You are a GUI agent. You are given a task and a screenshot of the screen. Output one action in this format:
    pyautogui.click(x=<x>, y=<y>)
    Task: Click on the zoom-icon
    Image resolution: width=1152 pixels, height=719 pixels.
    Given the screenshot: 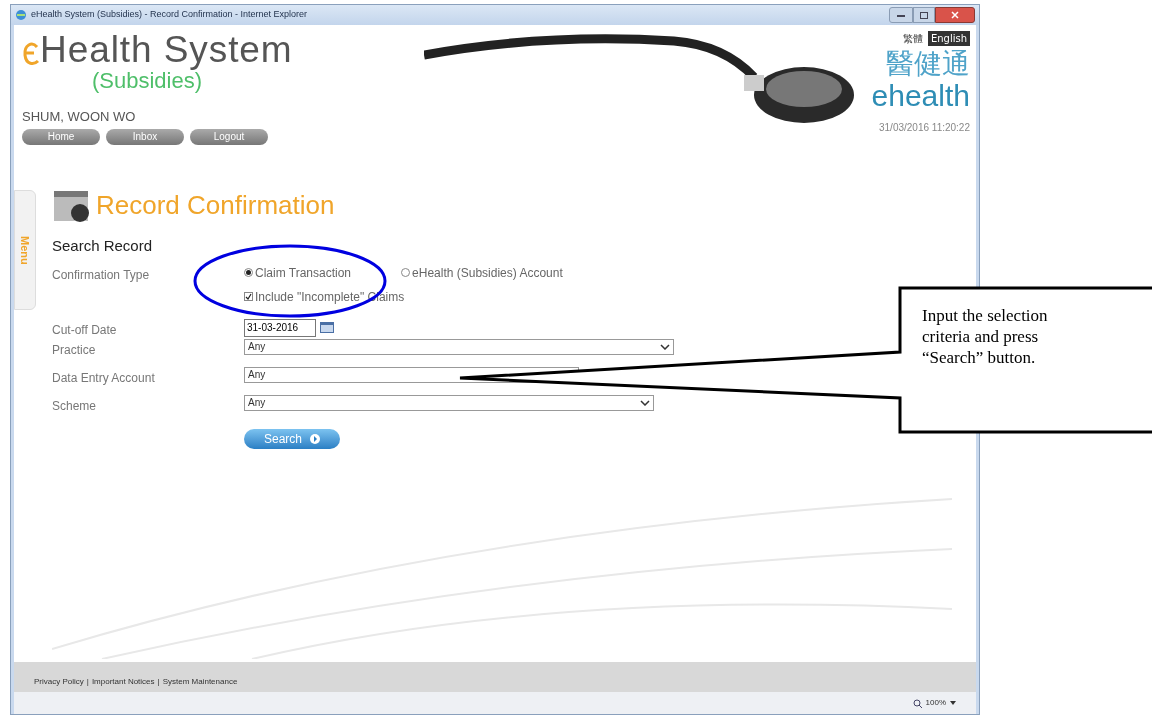 What is the action you would take?
    pyautogui.click(x=917, y=703)
    